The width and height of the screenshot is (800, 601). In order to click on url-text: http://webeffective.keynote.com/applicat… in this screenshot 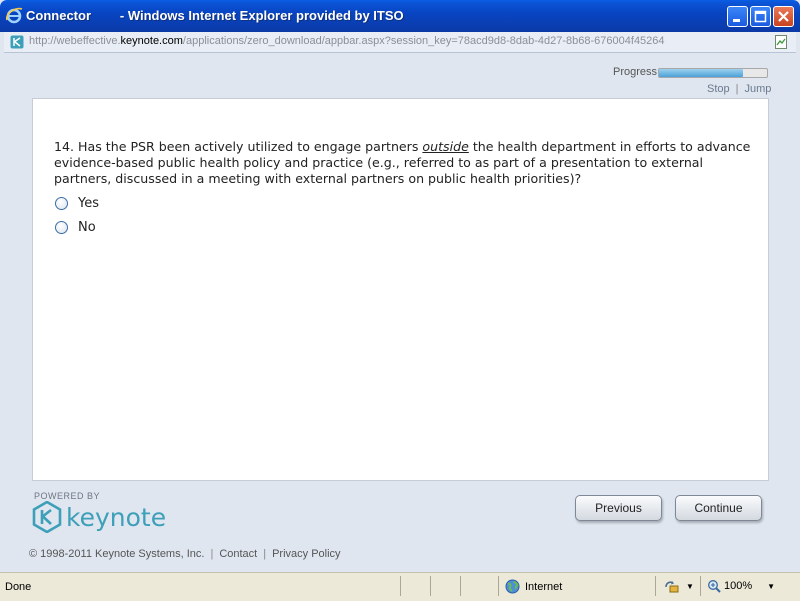, I will do `click(347, 41)`.